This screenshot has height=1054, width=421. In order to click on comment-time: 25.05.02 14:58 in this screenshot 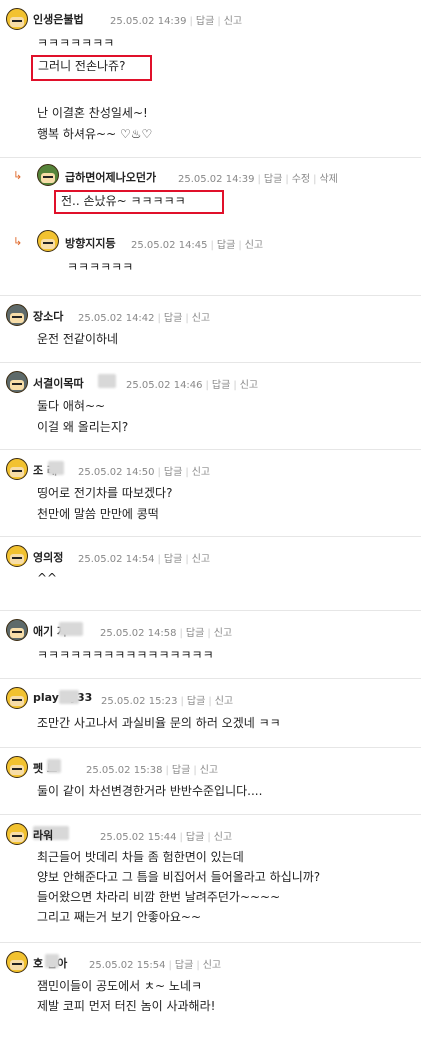, I will do `click(138, 633)`.